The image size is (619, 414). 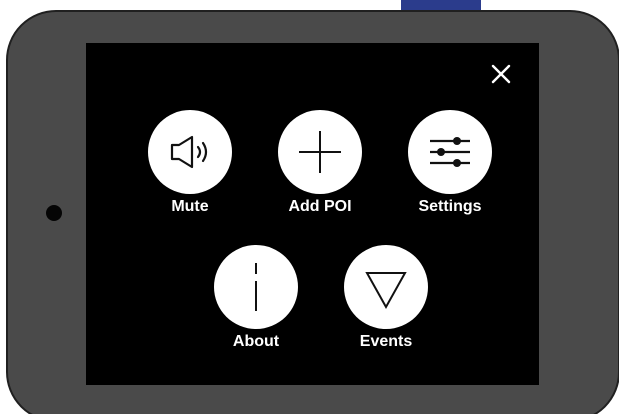 I want to click on sliders-icon, so click(x=450, y=152).